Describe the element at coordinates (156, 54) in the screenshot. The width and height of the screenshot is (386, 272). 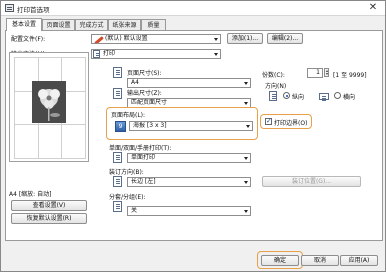
I see `output-method-select: 打印` at that location.